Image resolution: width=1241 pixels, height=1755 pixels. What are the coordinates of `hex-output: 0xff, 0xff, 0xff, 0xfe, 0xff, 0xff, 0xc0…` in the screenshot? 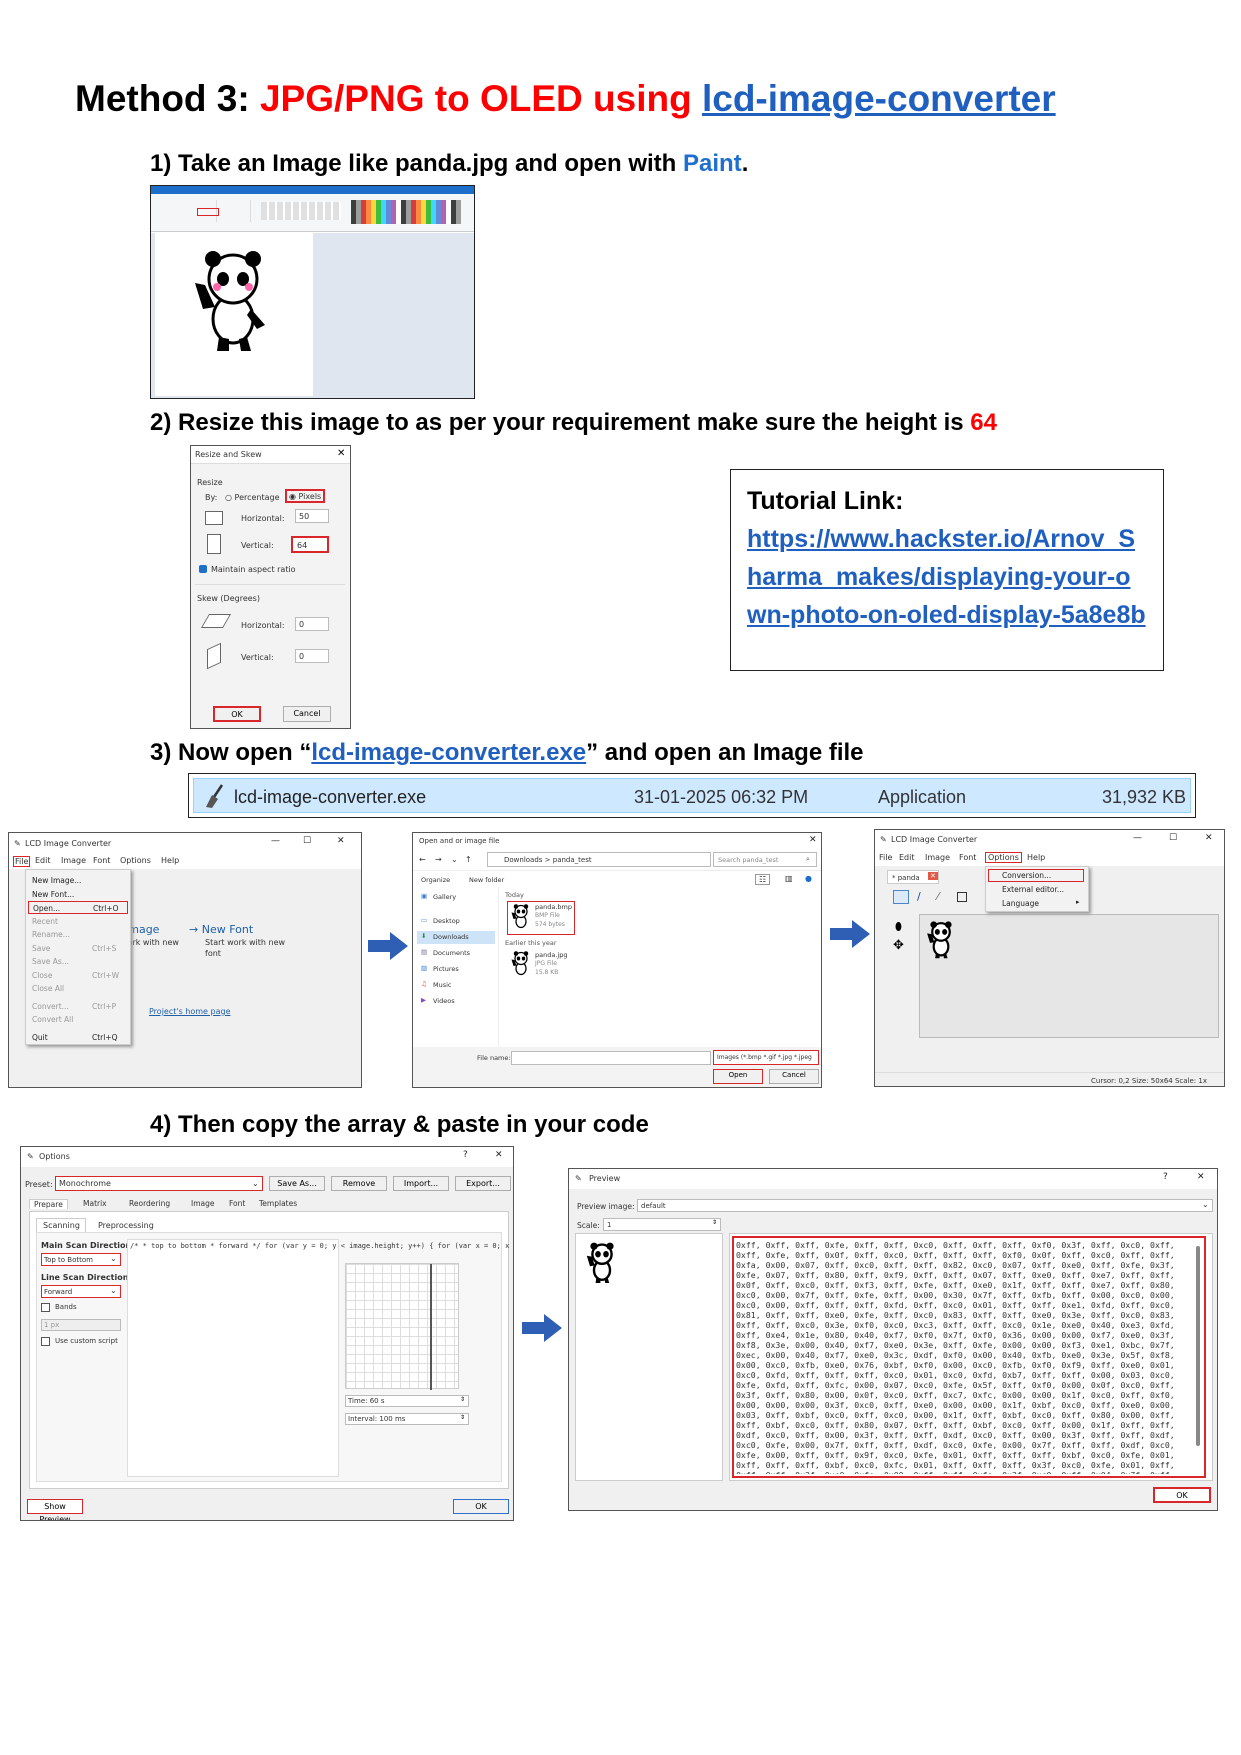 It's located at (971, 1357).